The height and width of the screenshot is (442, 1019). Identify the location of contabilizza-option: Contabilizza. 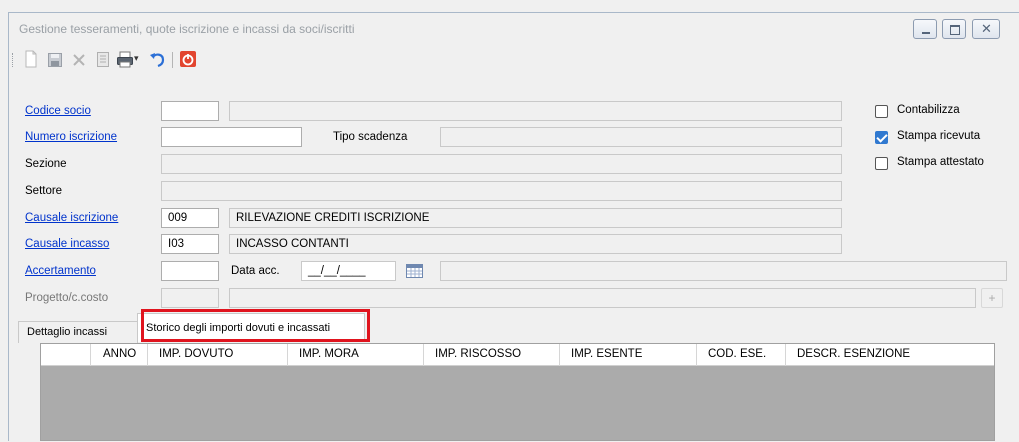
(945, 112).